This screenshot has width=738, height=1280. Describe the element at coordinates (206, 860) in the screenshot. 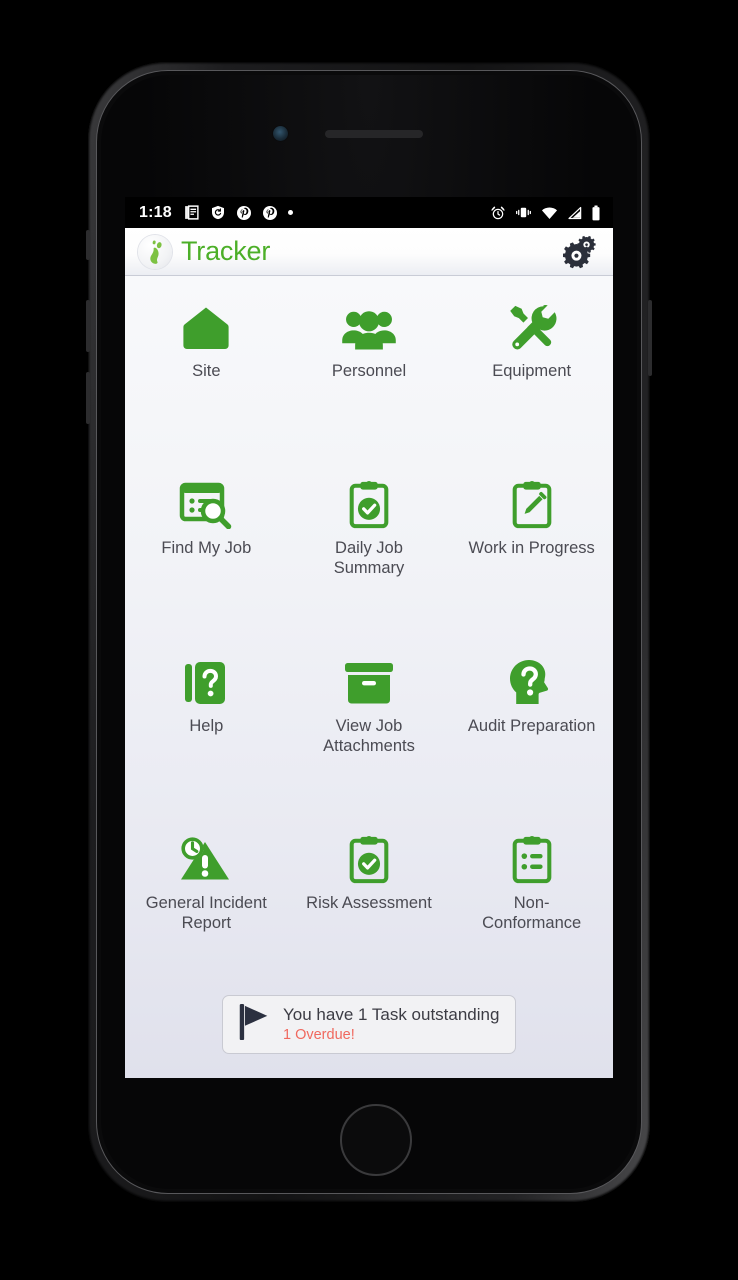

I see `warning-clock-icon` at that location.